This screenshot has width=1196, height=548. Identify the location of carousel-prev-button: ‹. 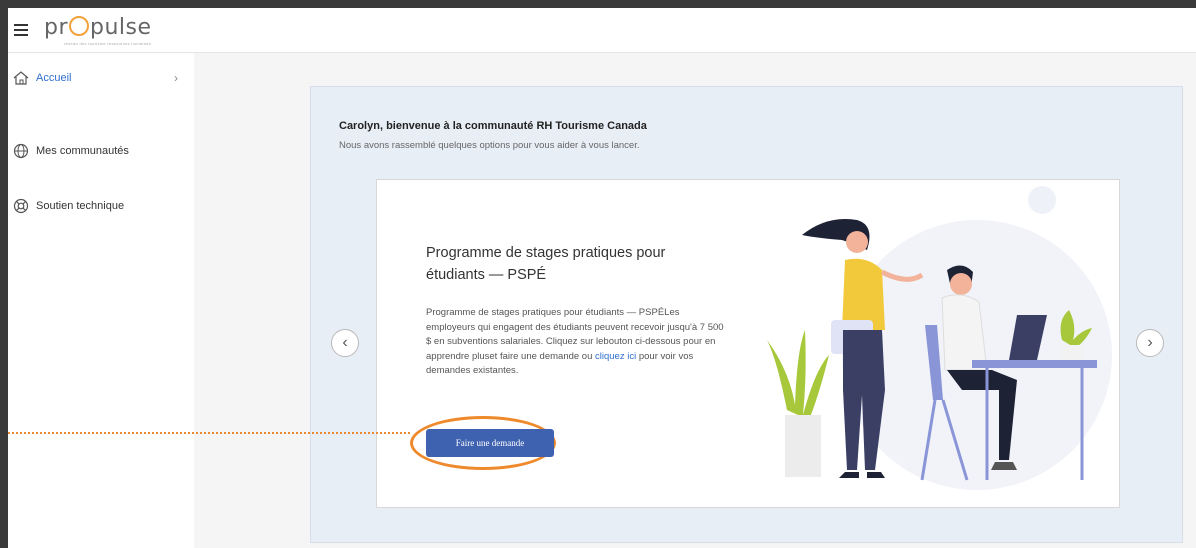
(345, 343).